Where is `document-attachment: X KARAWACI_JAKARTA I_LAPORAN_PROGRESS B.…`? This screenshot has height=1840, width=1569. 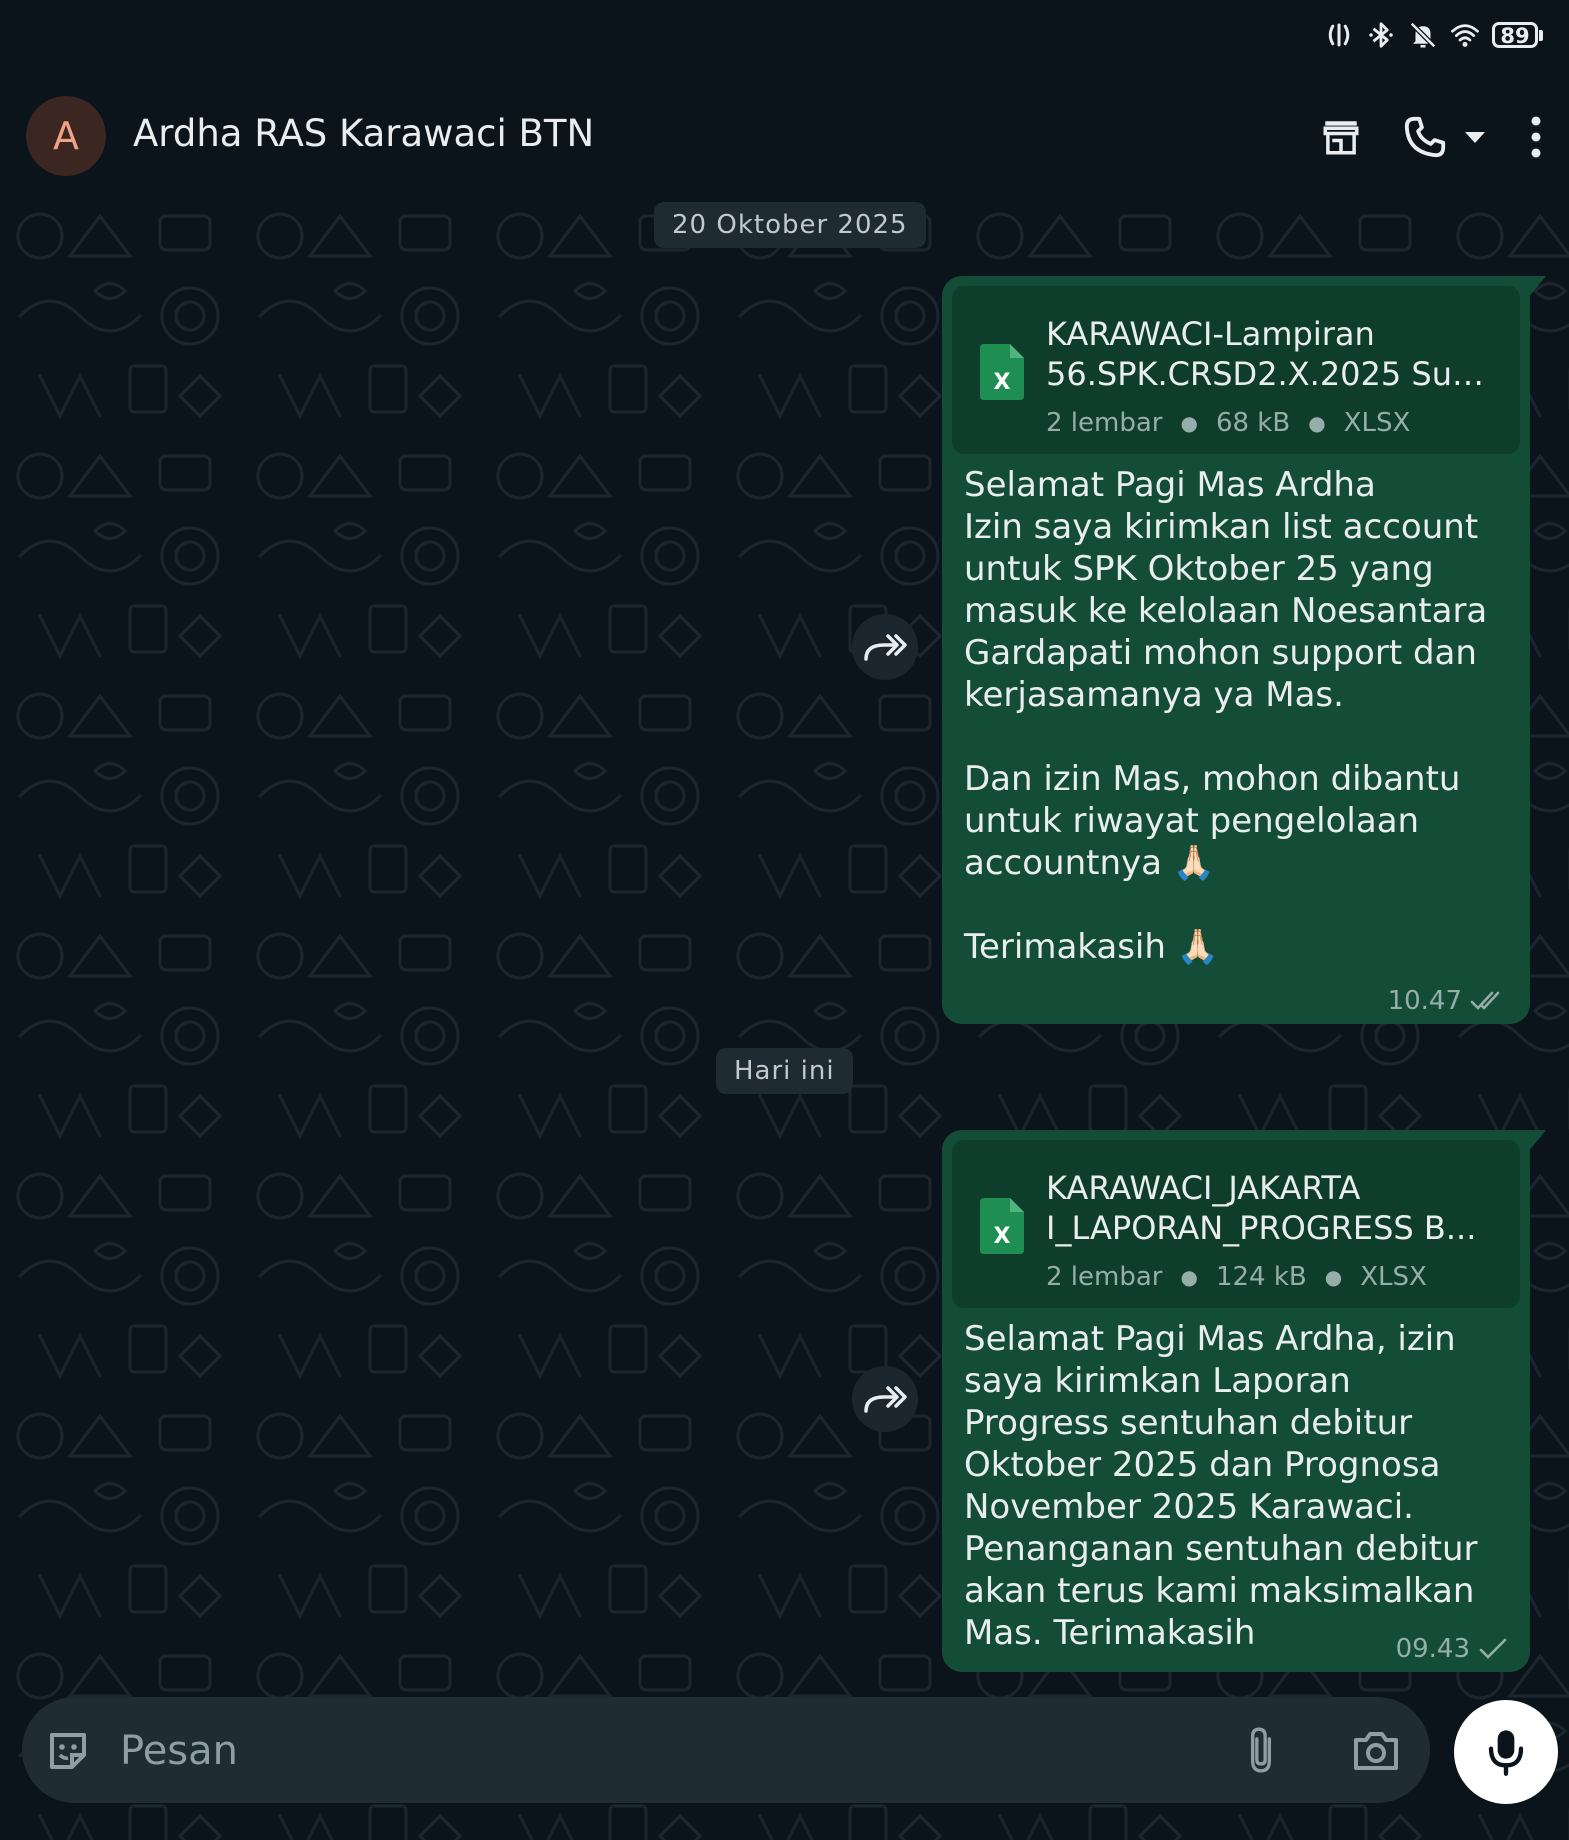 document-attachment: X KARAWACI_JAKARTA I_LAPORAN_PROGRESS B.… is located at coordinates (1236, 1224).